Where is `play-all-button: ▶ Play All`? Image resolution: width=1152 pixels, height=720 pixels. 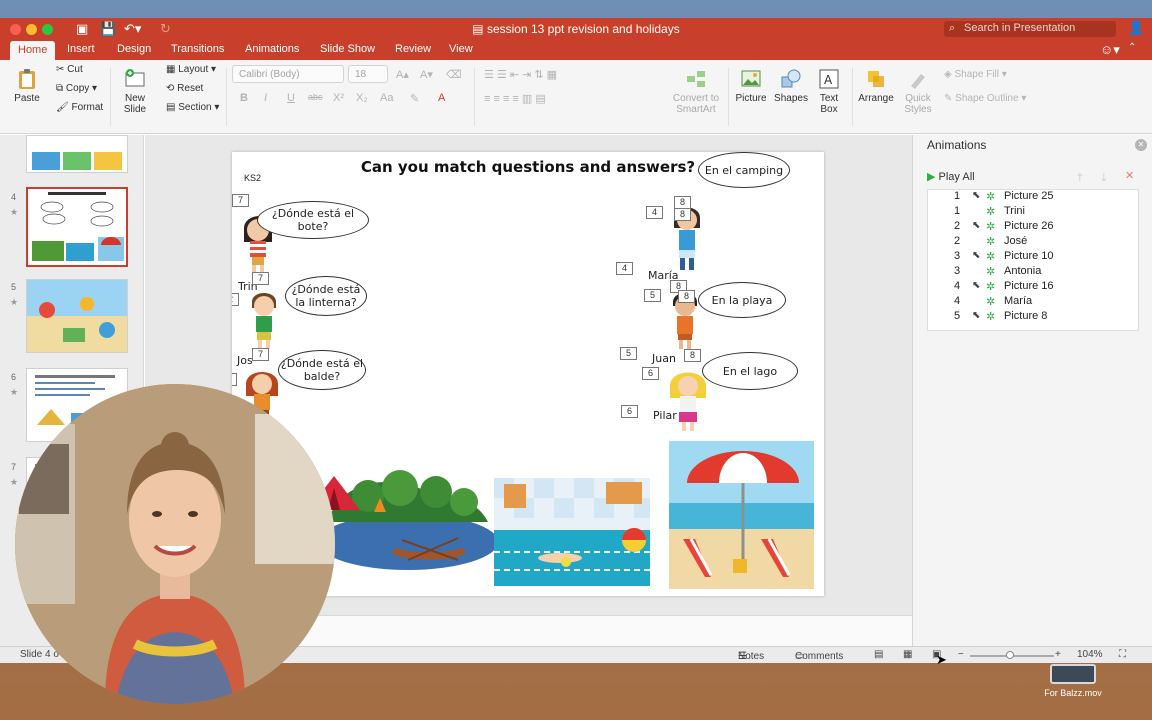 play-all-button: ▶ Play All is located at coordinates (951, 176).